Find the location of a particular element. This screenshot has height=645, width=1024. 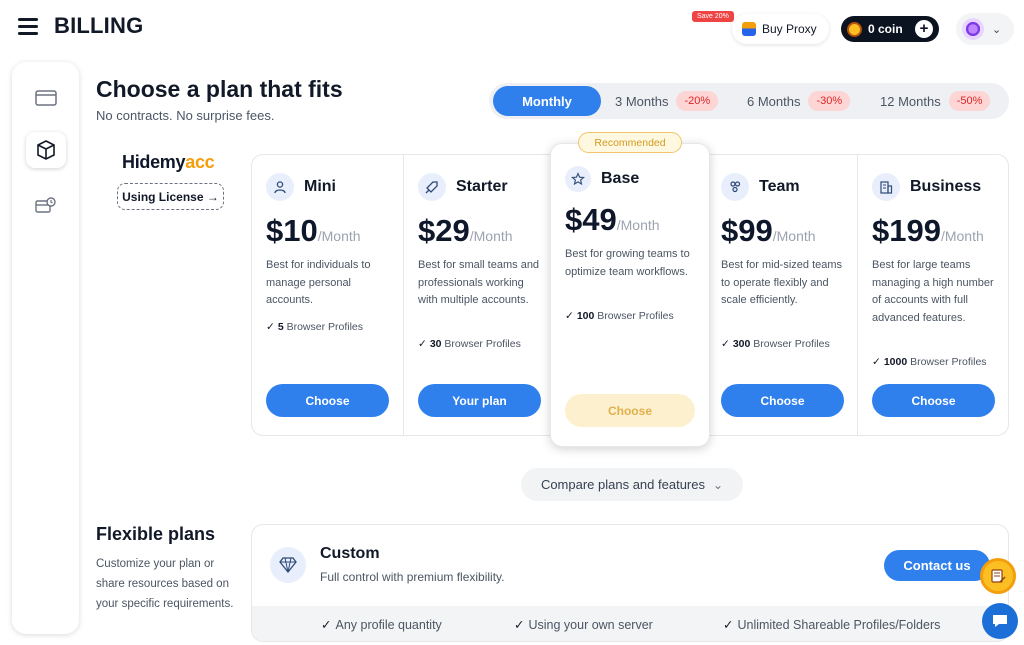

plan-price: $49 is located at coordinates (591, 219).